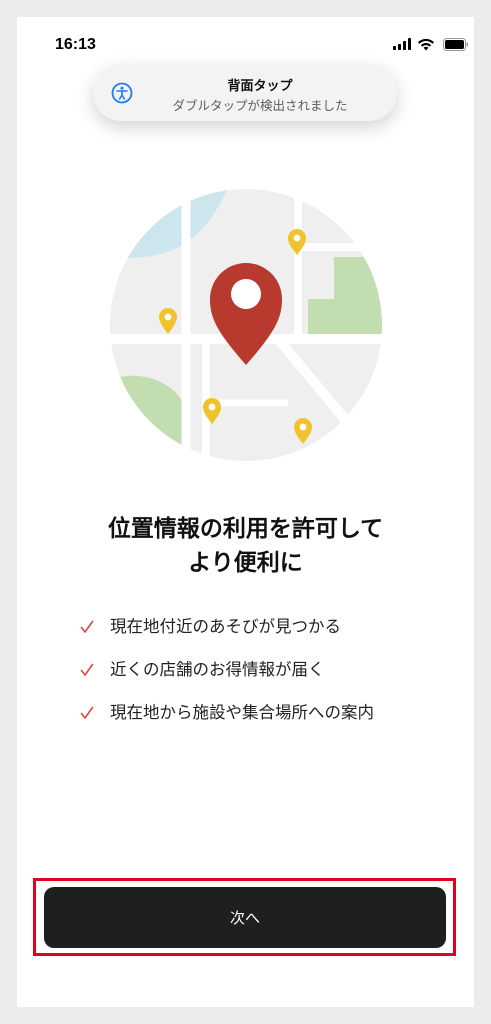 The width and height of the screenshot is (491, 1024). What do you see at coordinates (260, 86) in the screenshot?
I see `notification-title: 背面タップ` at bounding box center [260, 86].